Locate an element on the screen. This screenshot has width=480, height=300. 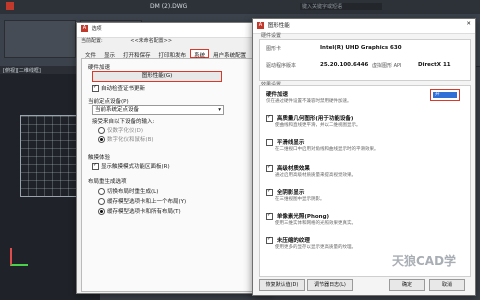
drawing-title: DM (2).DWG is located at coordinates (169, 6).